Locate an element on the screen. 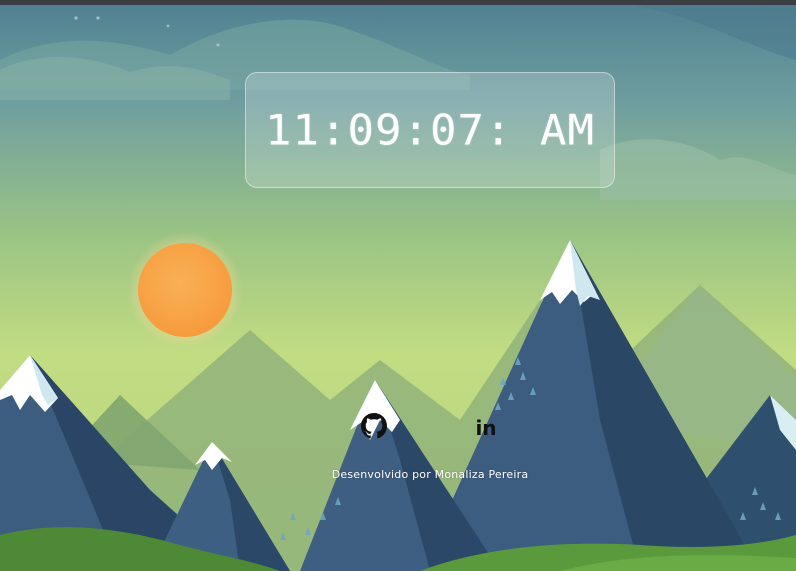  window-top-bar is located at coordinates (398, 2).